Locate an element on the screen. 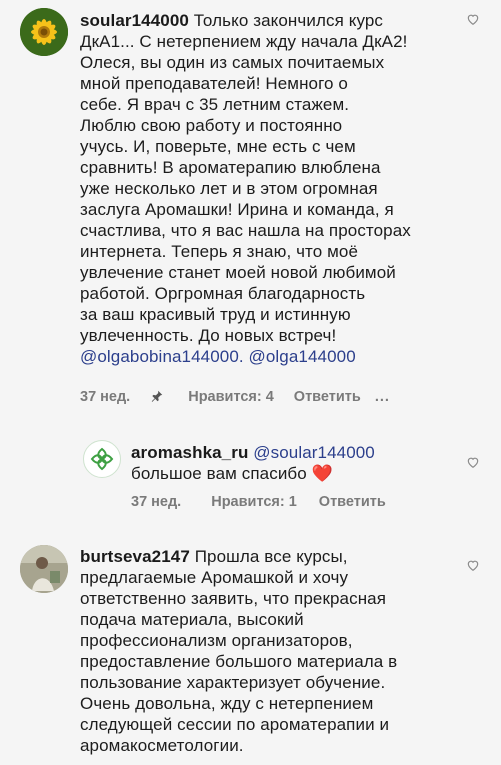 The width and height of the screenshot is (501, 765). comment-time: 37 нед. is located at coordinates (105, 397).